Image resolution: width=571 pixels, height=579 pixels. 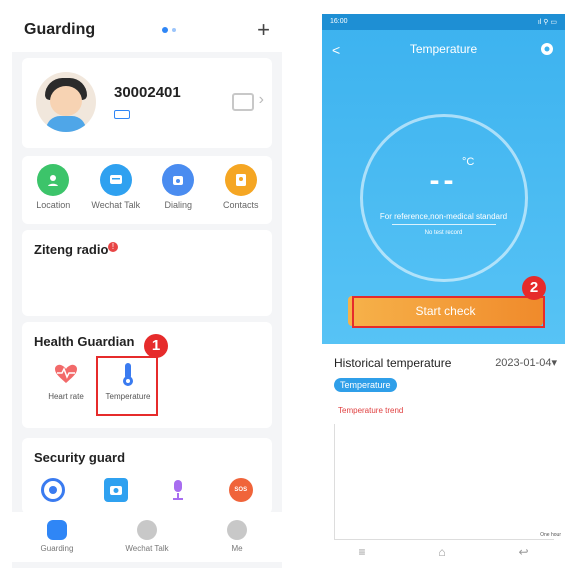 I want to click on nav-label: Me, so click(x=237, y=548).